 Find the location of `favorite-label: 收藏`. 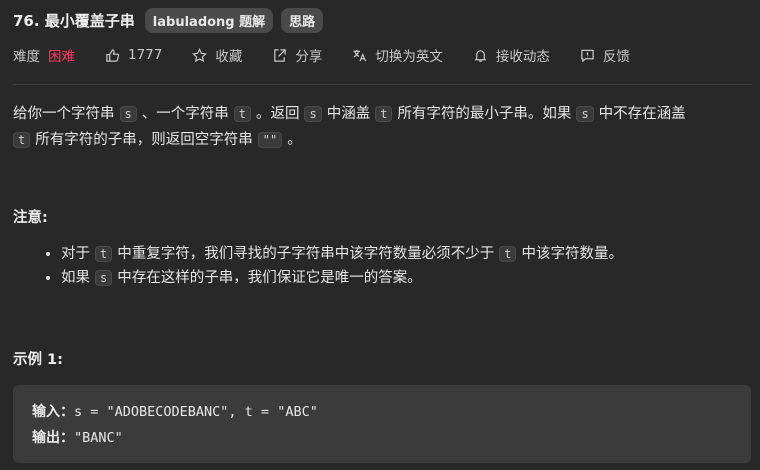

favorite-label: 收藏 is located at coordinates (229, 57).